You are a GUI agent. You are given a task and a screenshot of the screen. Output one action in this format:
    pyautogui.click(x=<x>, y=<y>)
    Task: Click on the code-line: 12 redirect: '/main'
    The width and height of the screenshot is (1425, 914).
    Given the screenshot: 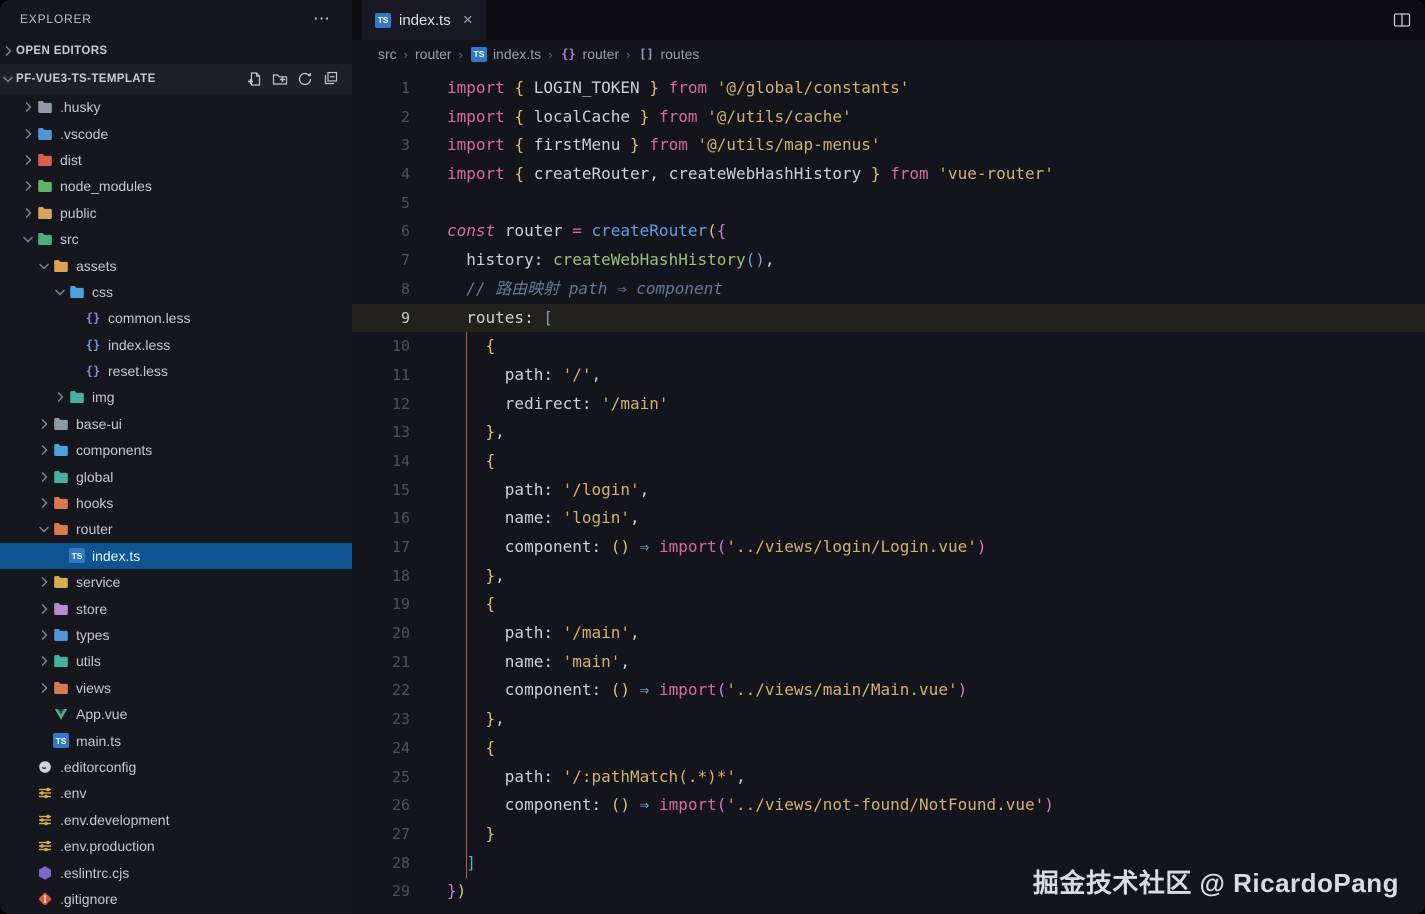 What is the action you would take?
    pyautogui.click(x=888, y=404)
    